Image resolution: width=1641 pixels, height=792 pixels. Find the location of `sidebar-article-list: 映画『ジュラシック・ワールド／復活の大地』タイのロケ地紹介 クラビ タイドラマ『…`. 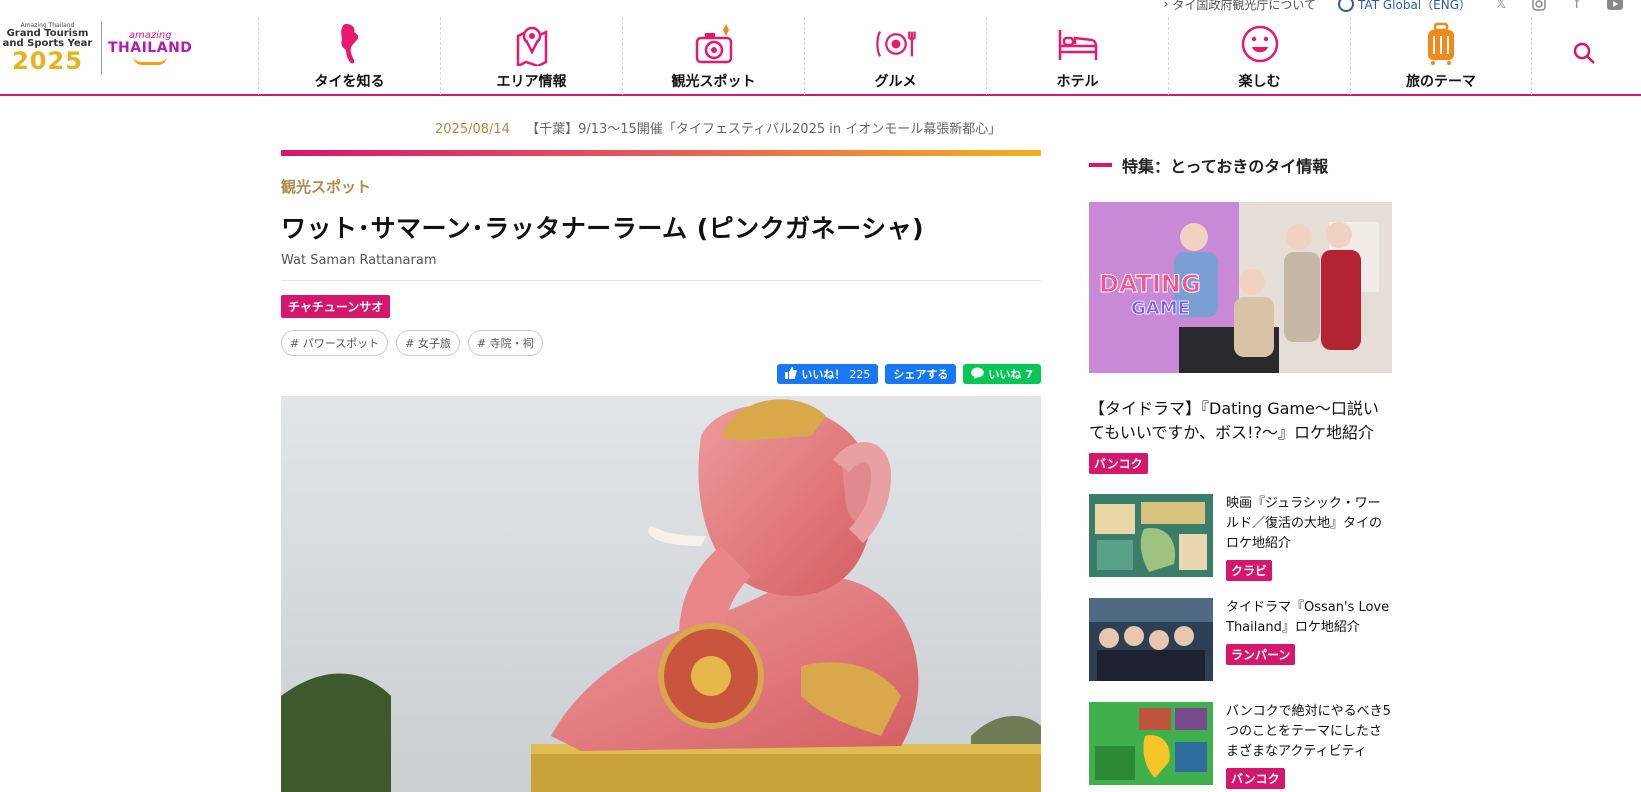

sidebar-article-list: 映画『ジュラシック・ワールド／復活の大地』タイのロケ地紹介 クラビ タイドラマ『… is located at coordinates (1240, 643).